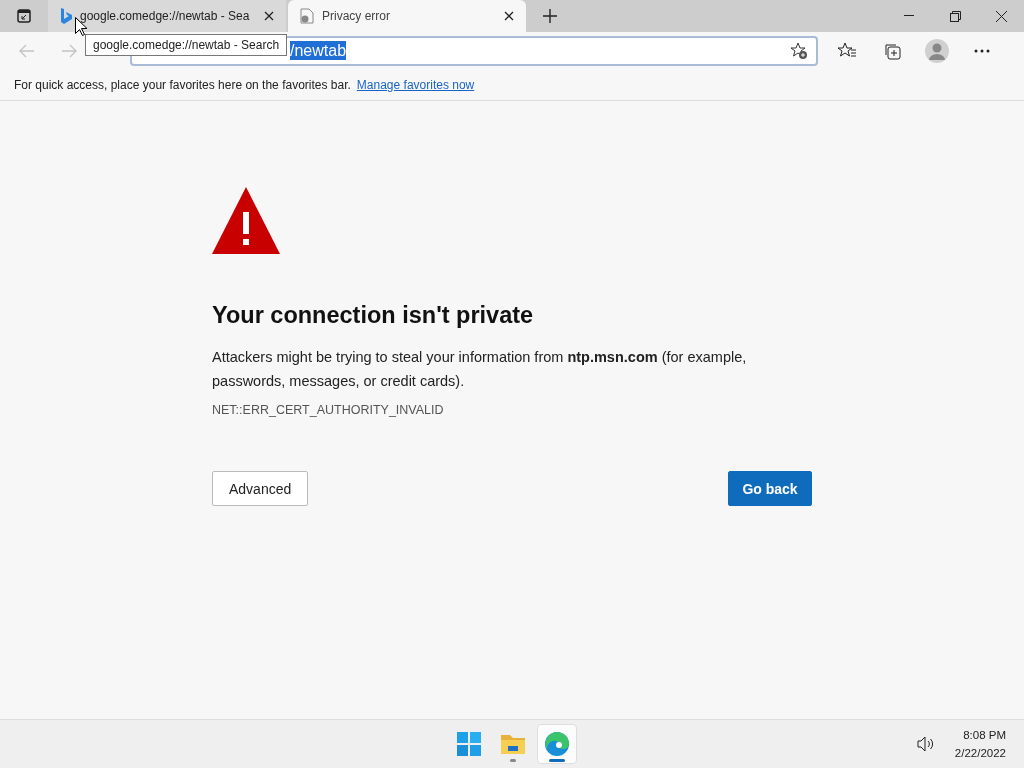  What do you see at coordinates (182, 85) in the screenshot?
I see `favorites-bar-hint: For quick access, place your favorites here on the favorites bar.` at bounding box center [182, 85].